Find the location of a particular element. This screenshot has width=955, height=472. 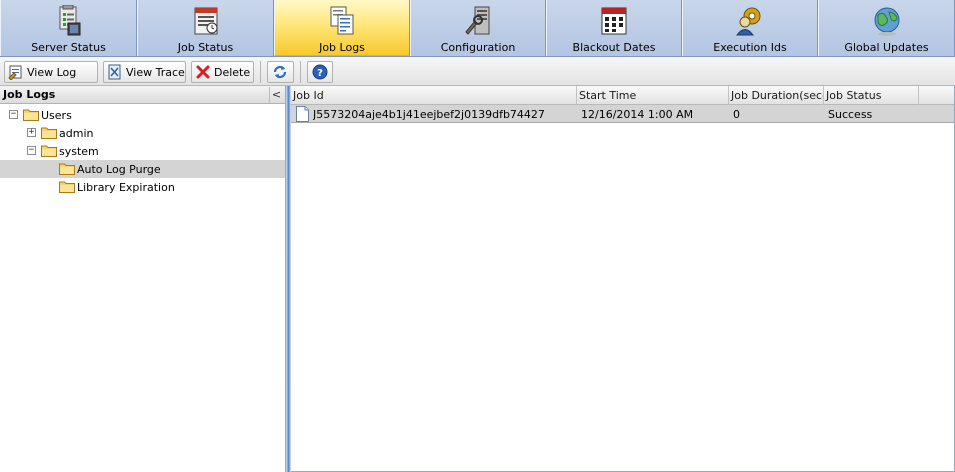

configuration-icon is located at coordinates (477, 20).